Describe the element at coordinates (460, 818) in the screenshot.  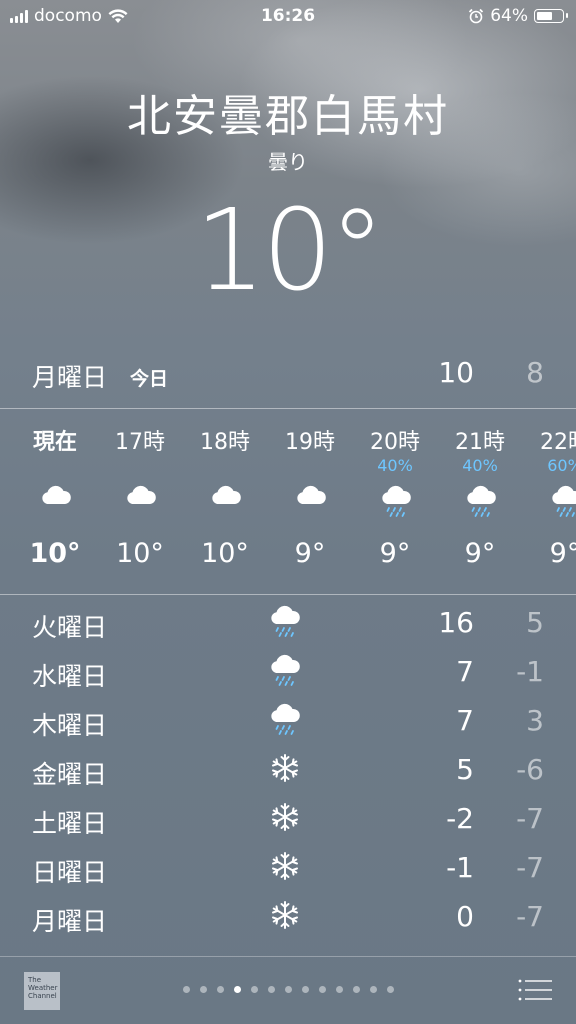
I see `daily-high: -2` at that location.